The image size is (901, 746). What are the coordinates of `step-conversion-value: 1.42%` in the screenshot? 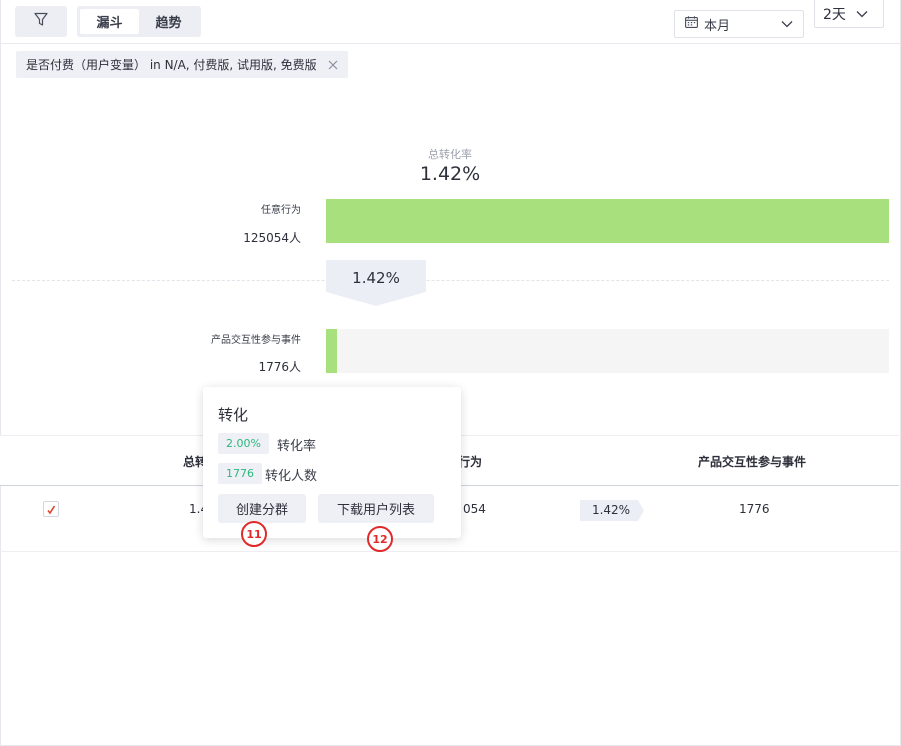 It's located at (376, 278).